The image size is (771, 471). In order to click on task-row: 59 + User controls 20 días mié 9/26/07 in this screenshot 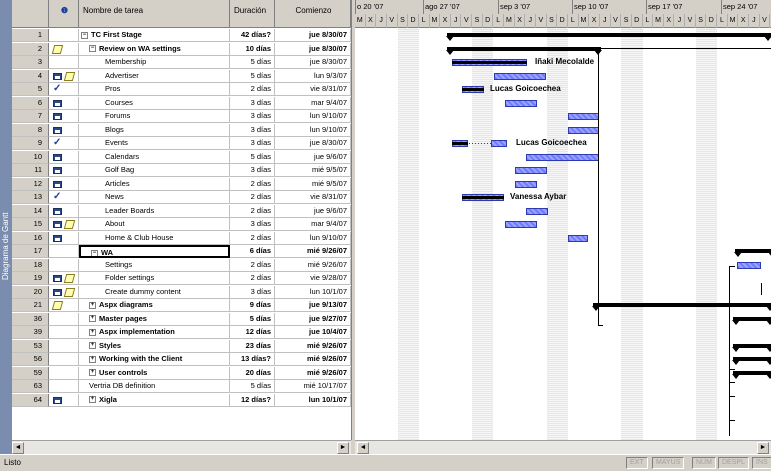, I will do `click(181, 373)`.